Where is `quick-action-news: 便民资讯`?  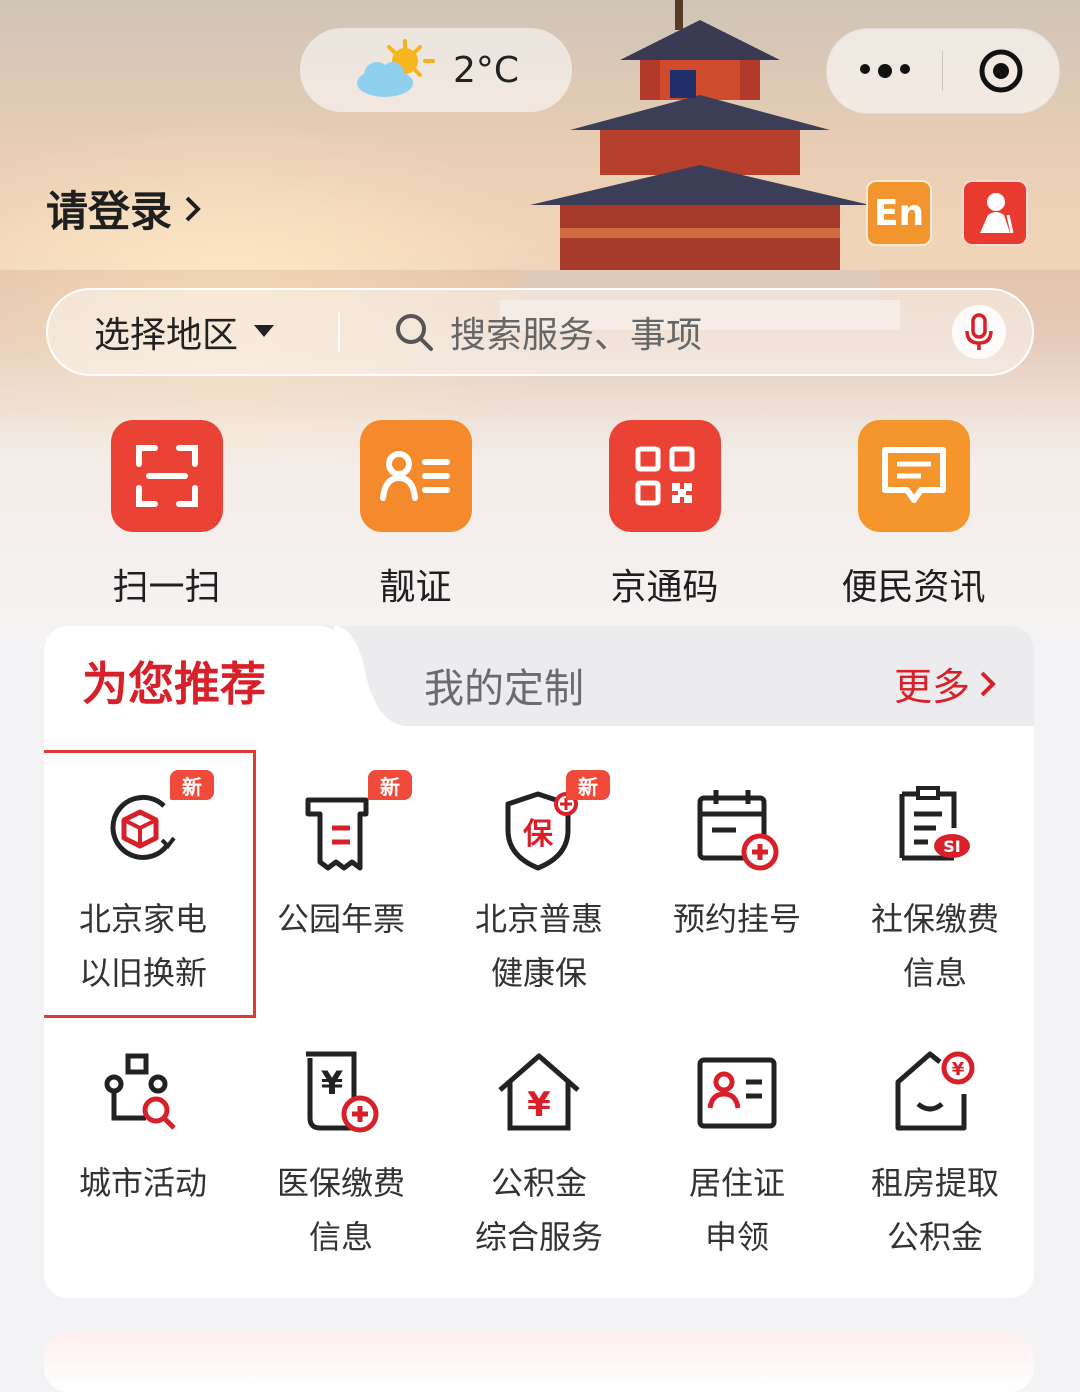 quick-action-news: 便民资讯 is located at coordinates (913, 515).